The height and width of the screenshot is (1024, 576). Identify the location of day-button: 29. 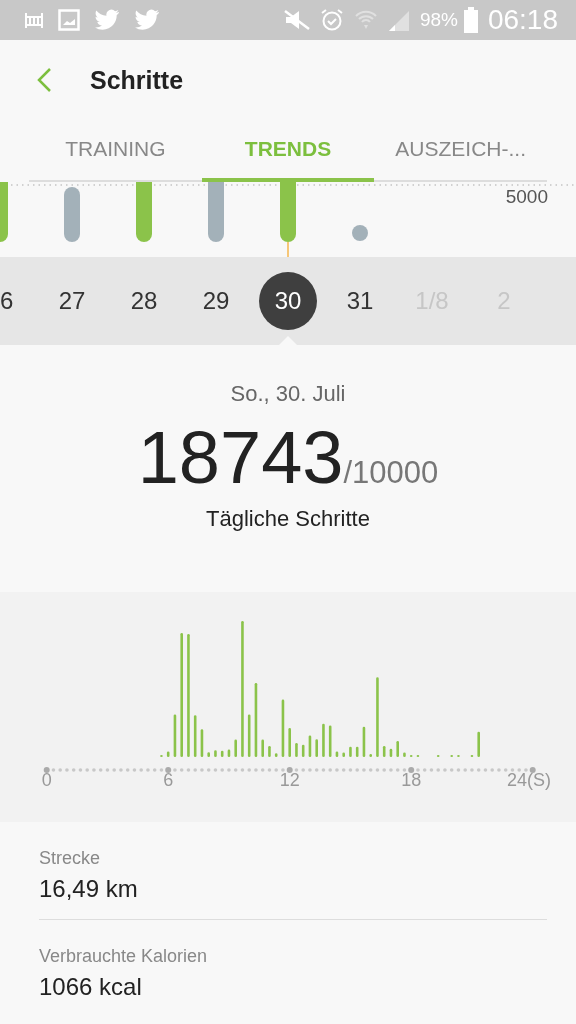
(216, 301).